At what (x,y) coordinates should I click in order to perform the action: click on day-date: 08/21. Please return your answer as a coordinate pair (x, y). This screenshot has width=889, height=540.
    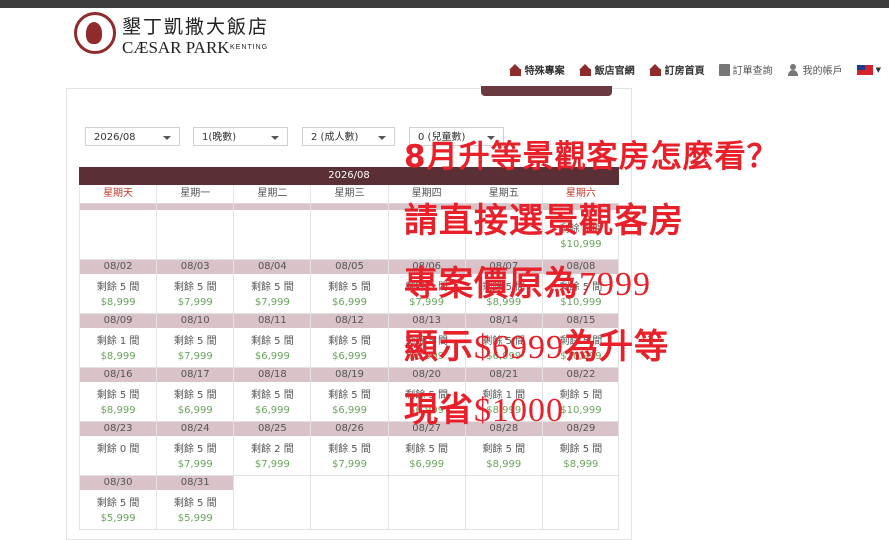
    Looking at the image, I should click on (503, 375).